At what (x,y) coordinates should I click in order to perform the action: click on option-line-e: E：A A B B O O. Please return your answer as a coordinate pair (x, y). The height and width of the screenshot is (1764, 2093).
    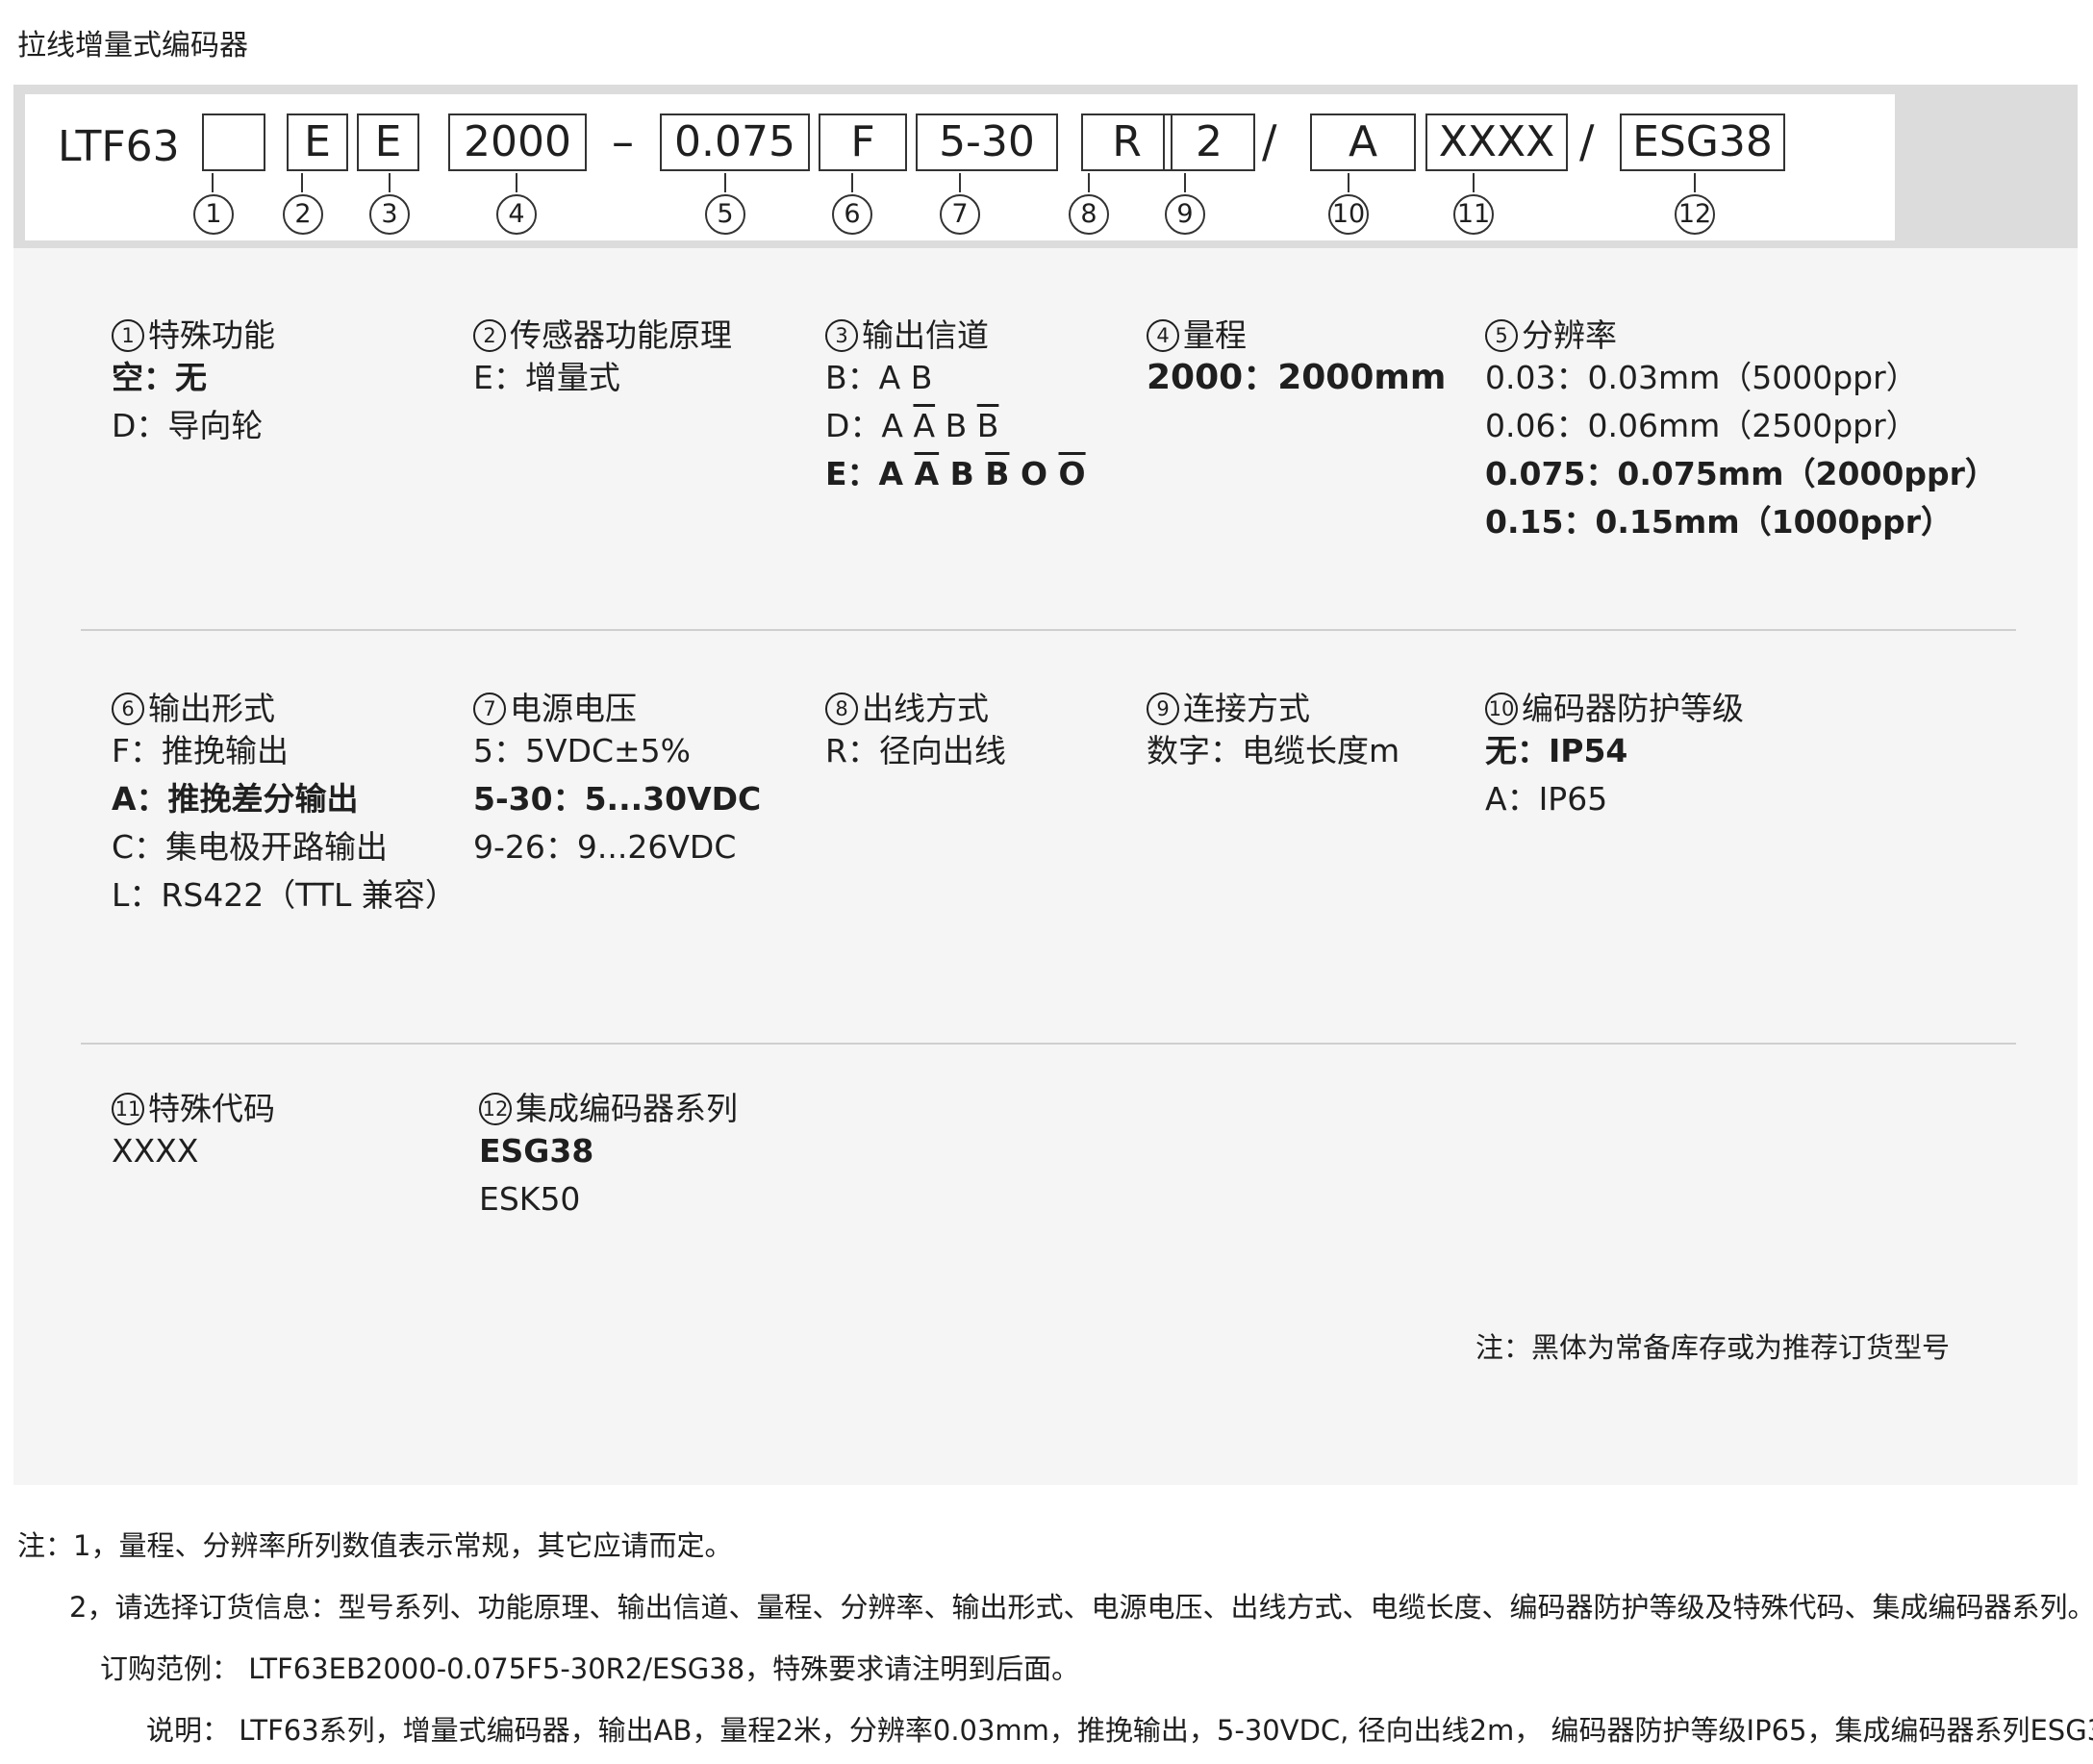
    Looking at the image, I should click on (956, 474).